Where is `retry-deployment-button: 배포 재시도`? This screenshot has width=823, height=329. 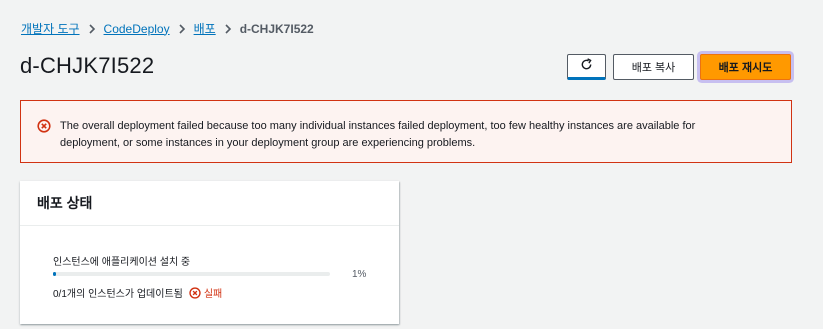 retry-deployment-button: 배포 재시도 is located at coordinates (745, 67).